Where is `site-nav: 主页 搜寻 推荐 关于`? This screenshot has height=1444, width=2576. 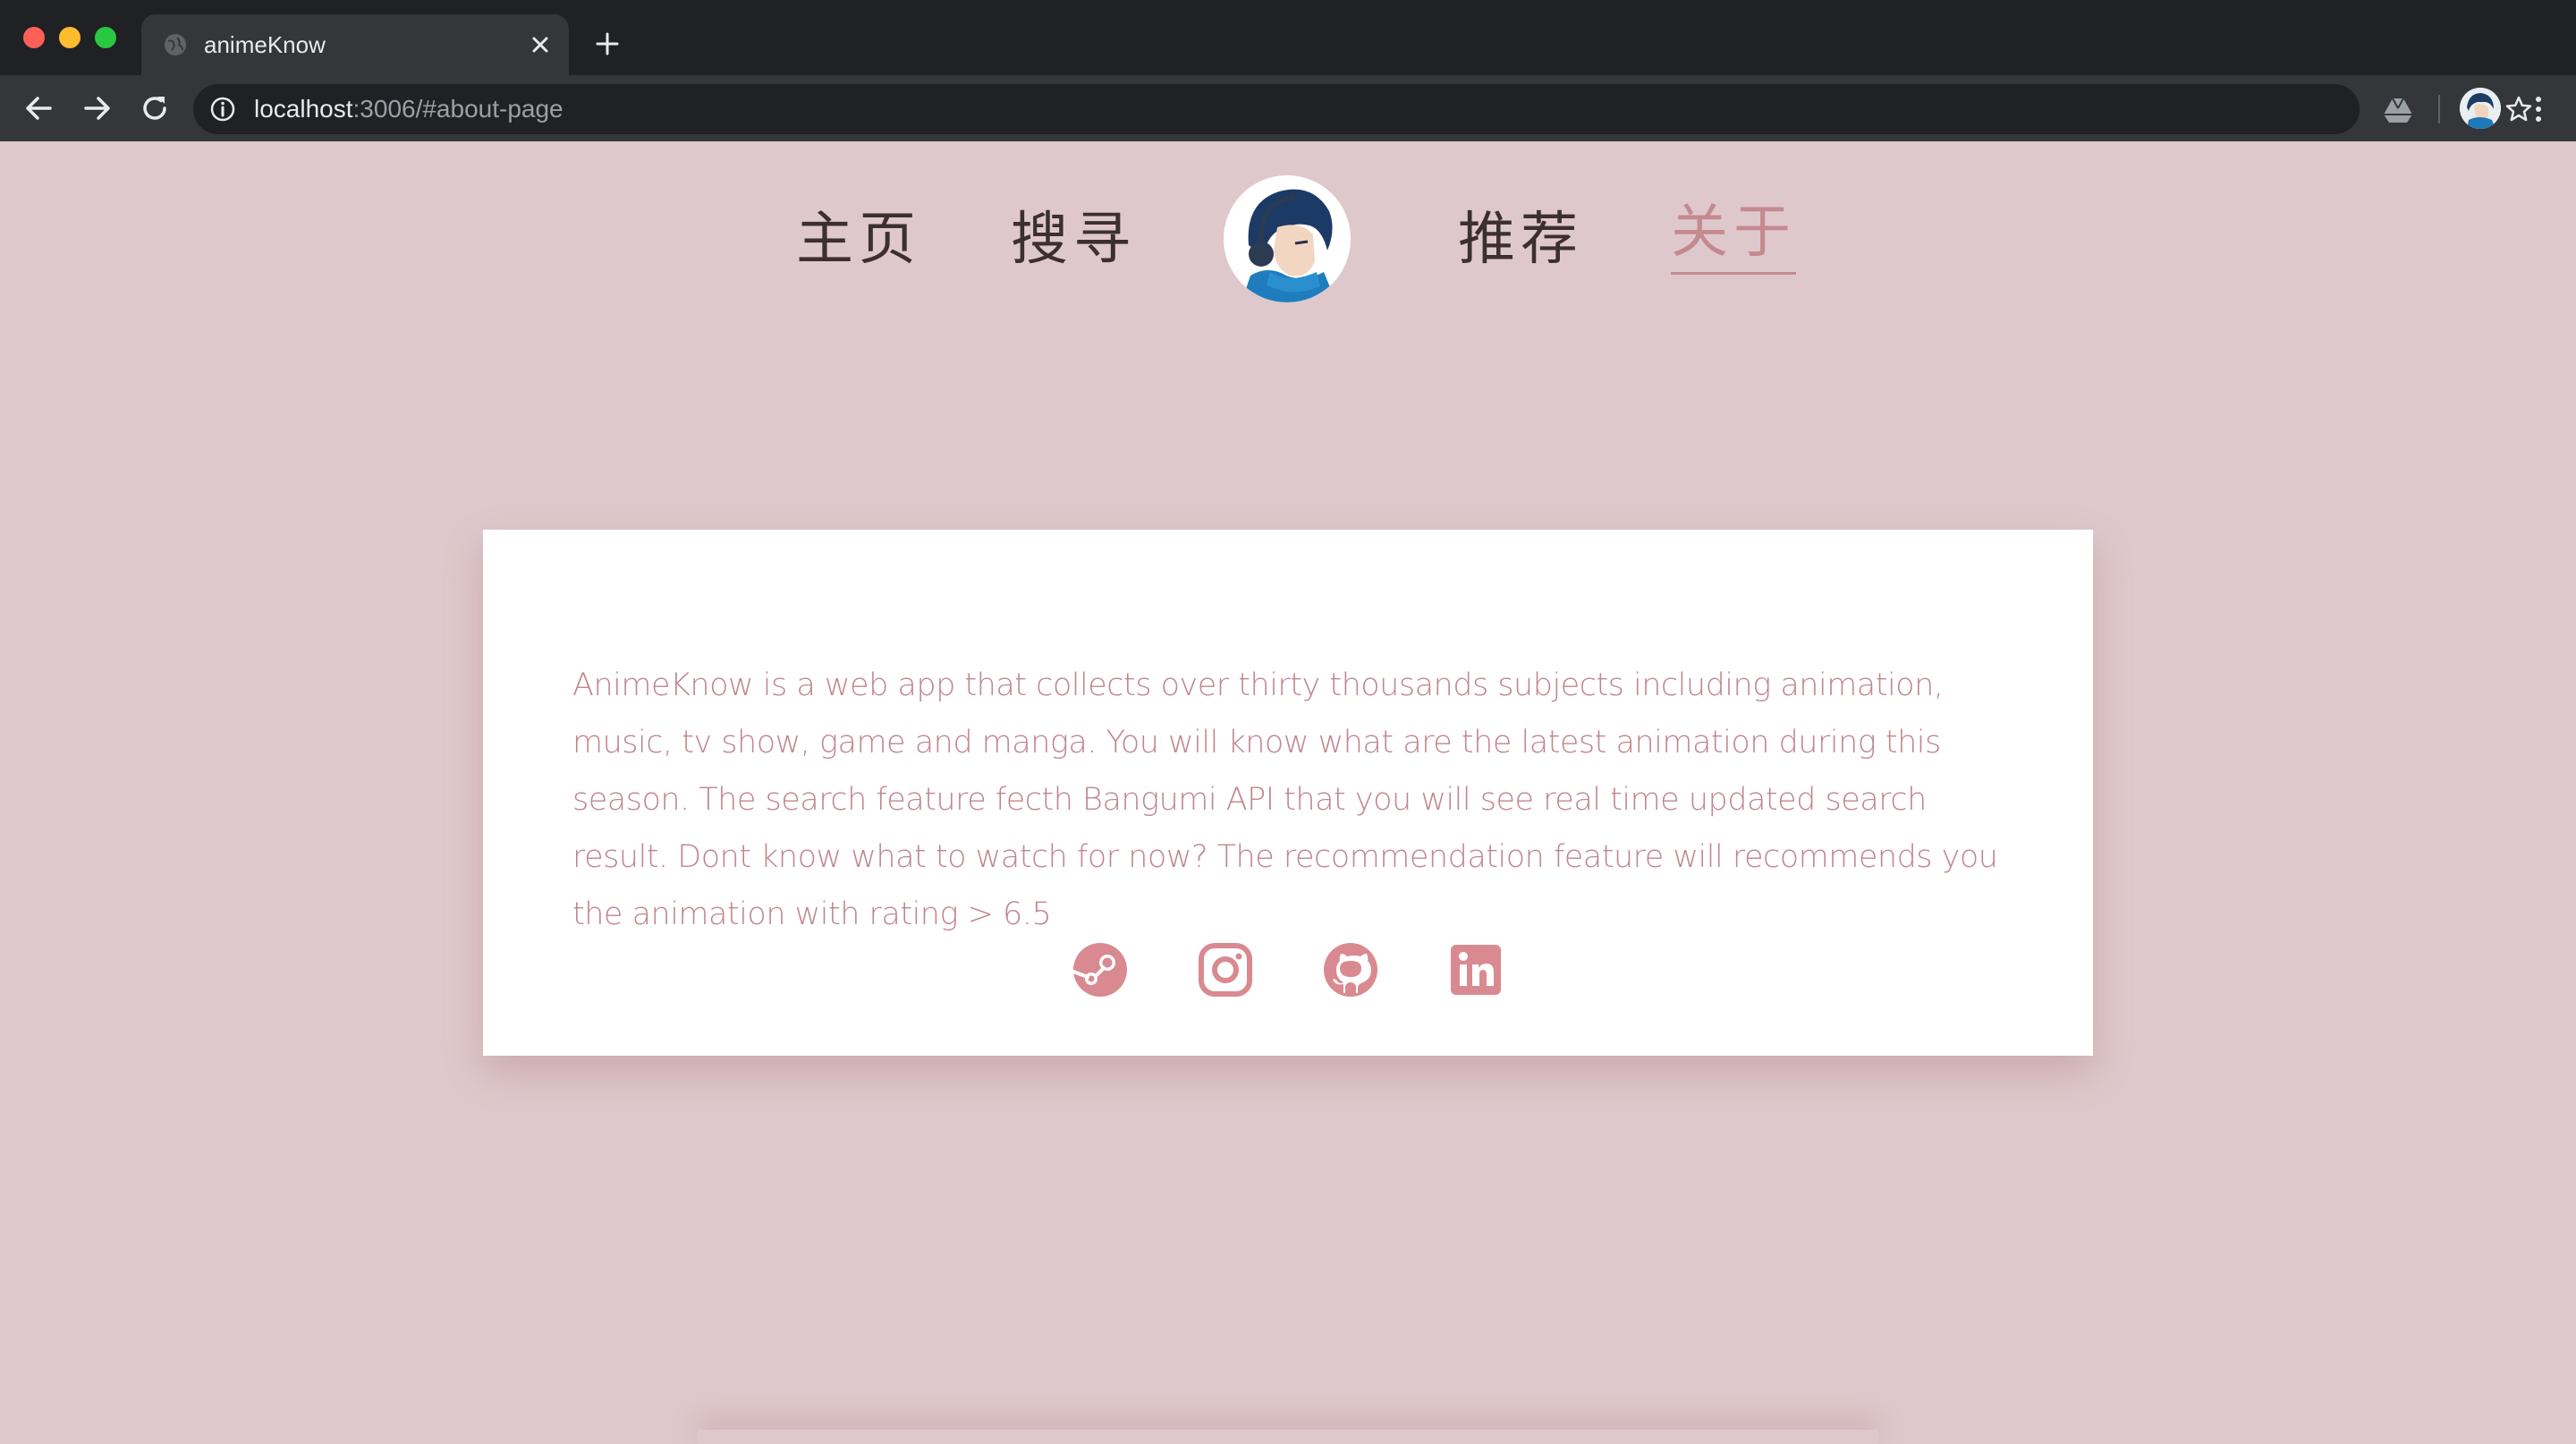
site-nav: 主页 搜寻 推荐 关于 is located at coordinates (1288, 239).